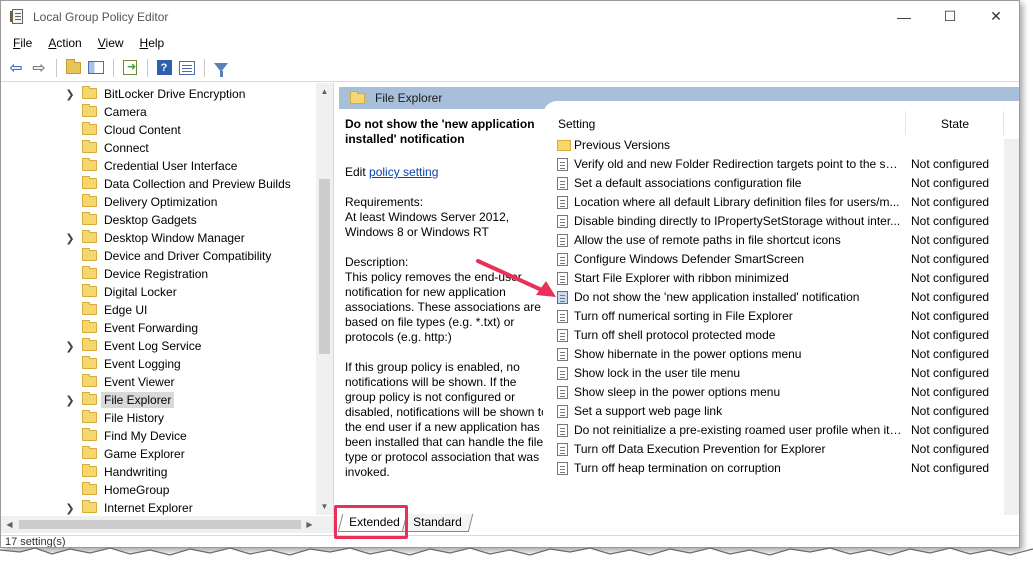 The width and height of the screenshot is (1033, 572). Describe the element at coordinates (159, 310) in the screenshot. I see `tree-item: Edge UI` at that location.